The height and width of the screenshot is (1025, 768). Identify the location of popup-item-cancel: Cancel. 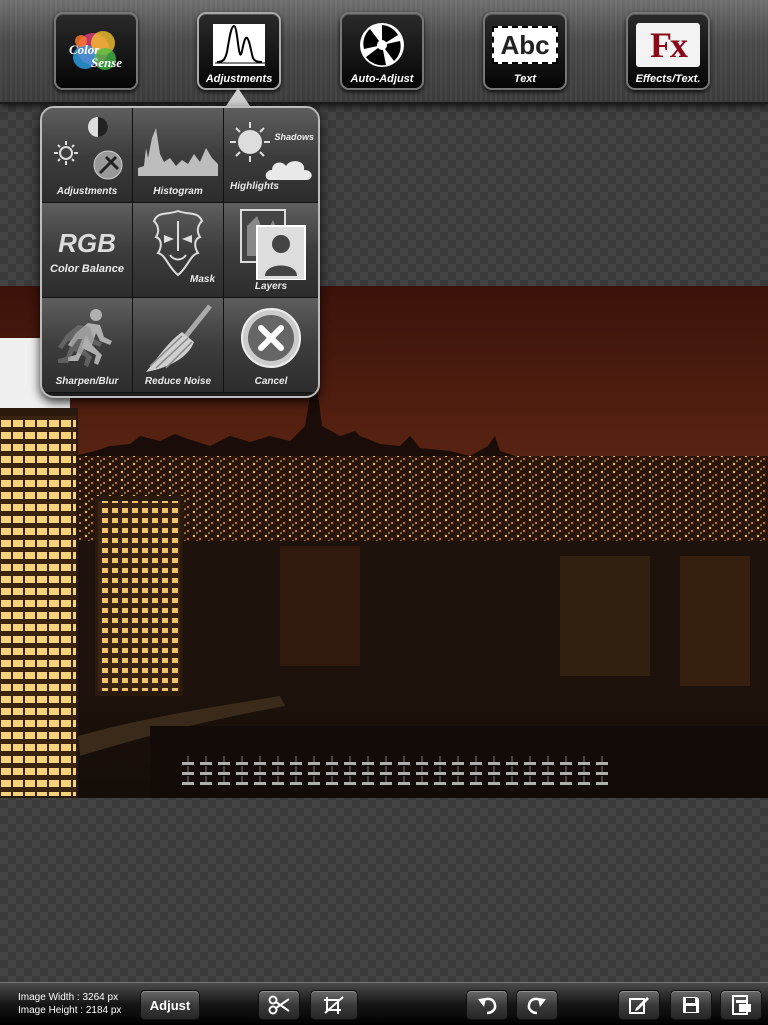
(271, 345).